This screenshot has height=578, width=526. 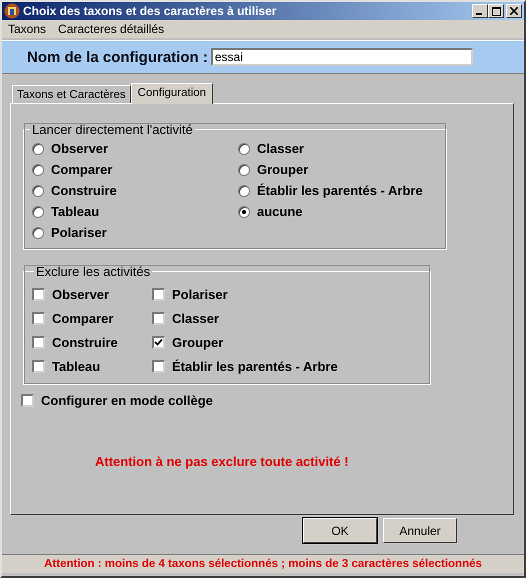 I want to click on tab: Configuration, so click(x=172, y=93).